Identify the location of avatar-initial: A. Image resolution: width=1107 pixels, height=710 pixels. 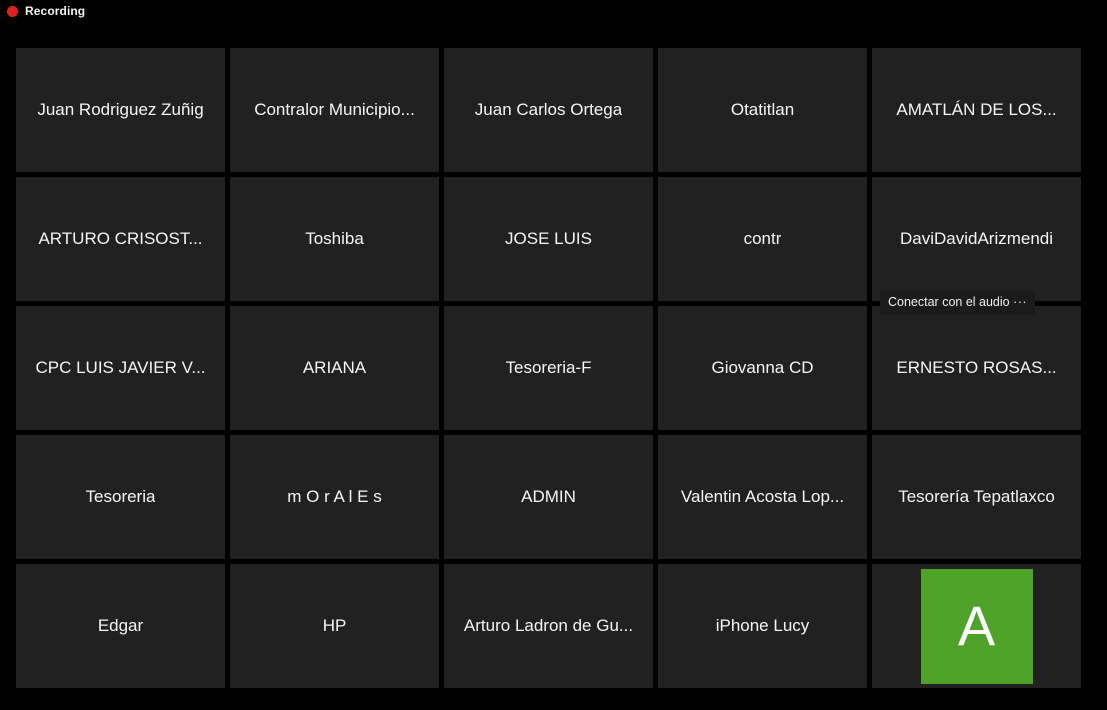
(976, 625).